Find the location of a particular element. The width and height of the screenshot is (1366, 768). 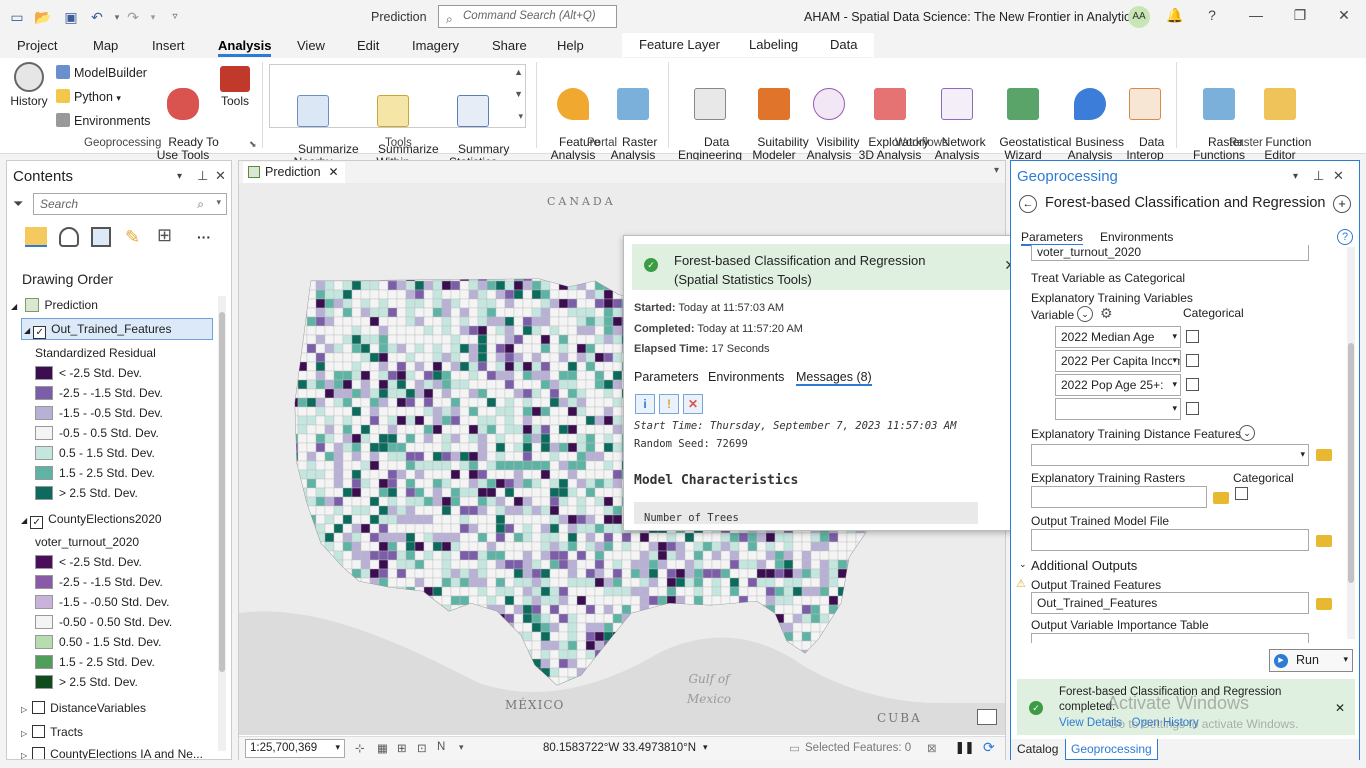

collapse-section-icon: ⌄ is located at coordinates (1023, 564).